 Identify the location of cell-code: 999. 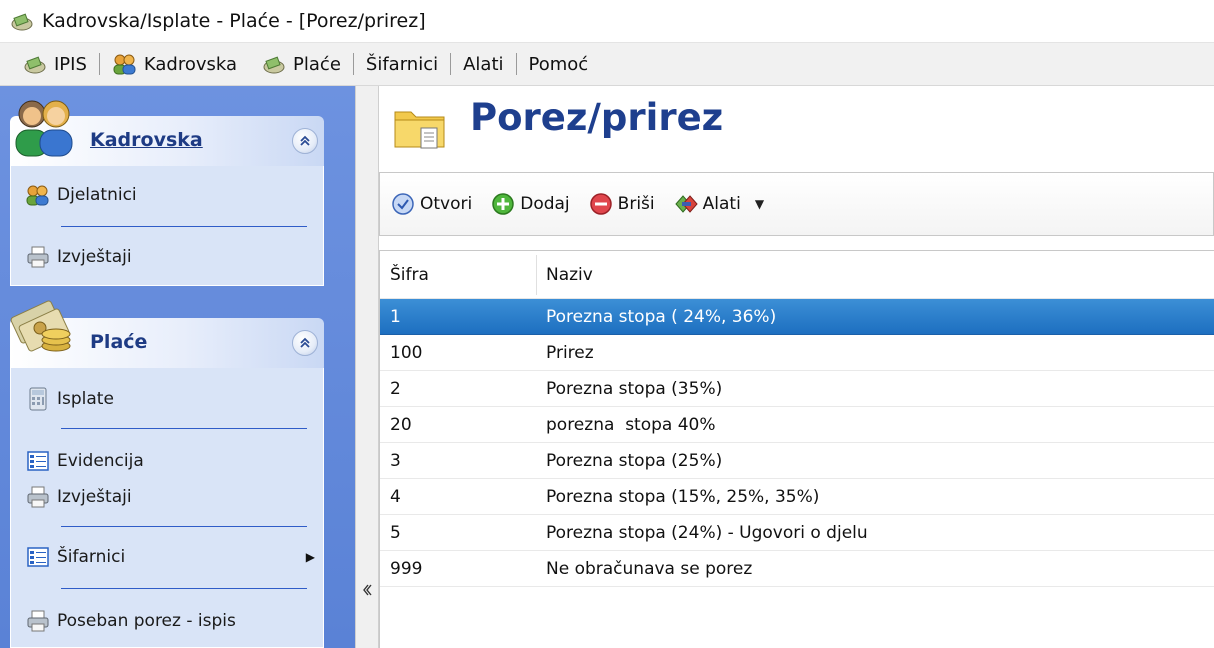
(406, 569).